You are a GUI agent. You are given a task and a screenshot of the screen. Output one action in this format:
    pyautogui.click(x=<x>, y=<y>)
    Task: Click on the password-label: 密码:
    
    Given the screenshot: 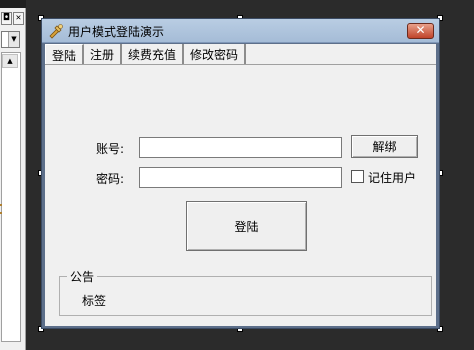 What is the action you would take?
    pyautogui.click(x=110, y=179)
    